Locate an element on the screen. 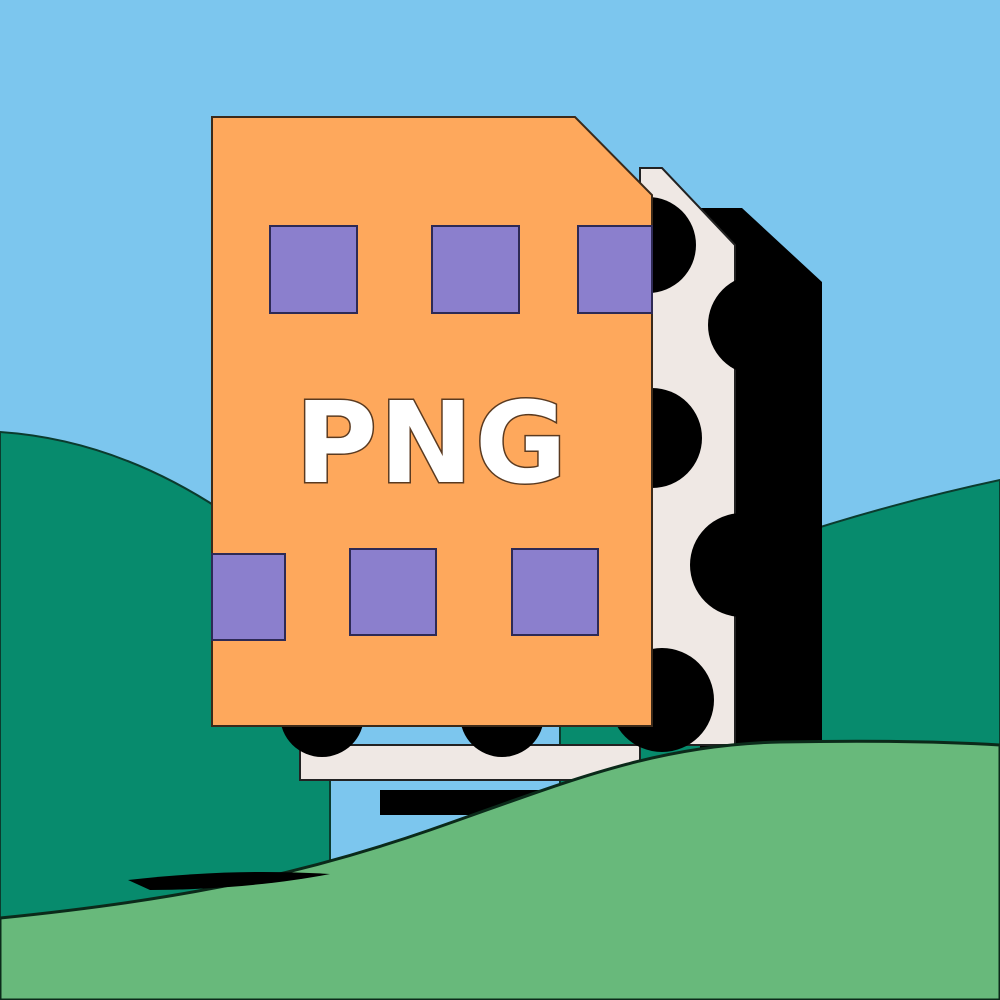 This screenshot has width=1000, height=1000. file-type-label: PNG is located at coordinates (432, 444).